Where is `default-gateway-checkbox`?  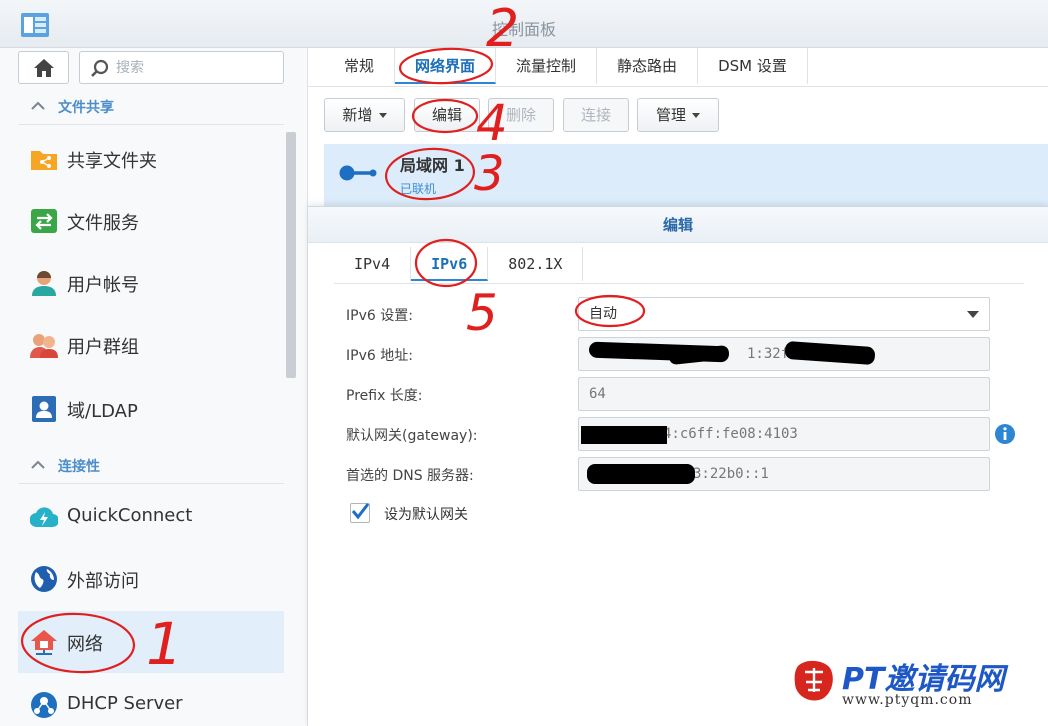
default-gateway-checkbox is located at coordinates (360, 513).